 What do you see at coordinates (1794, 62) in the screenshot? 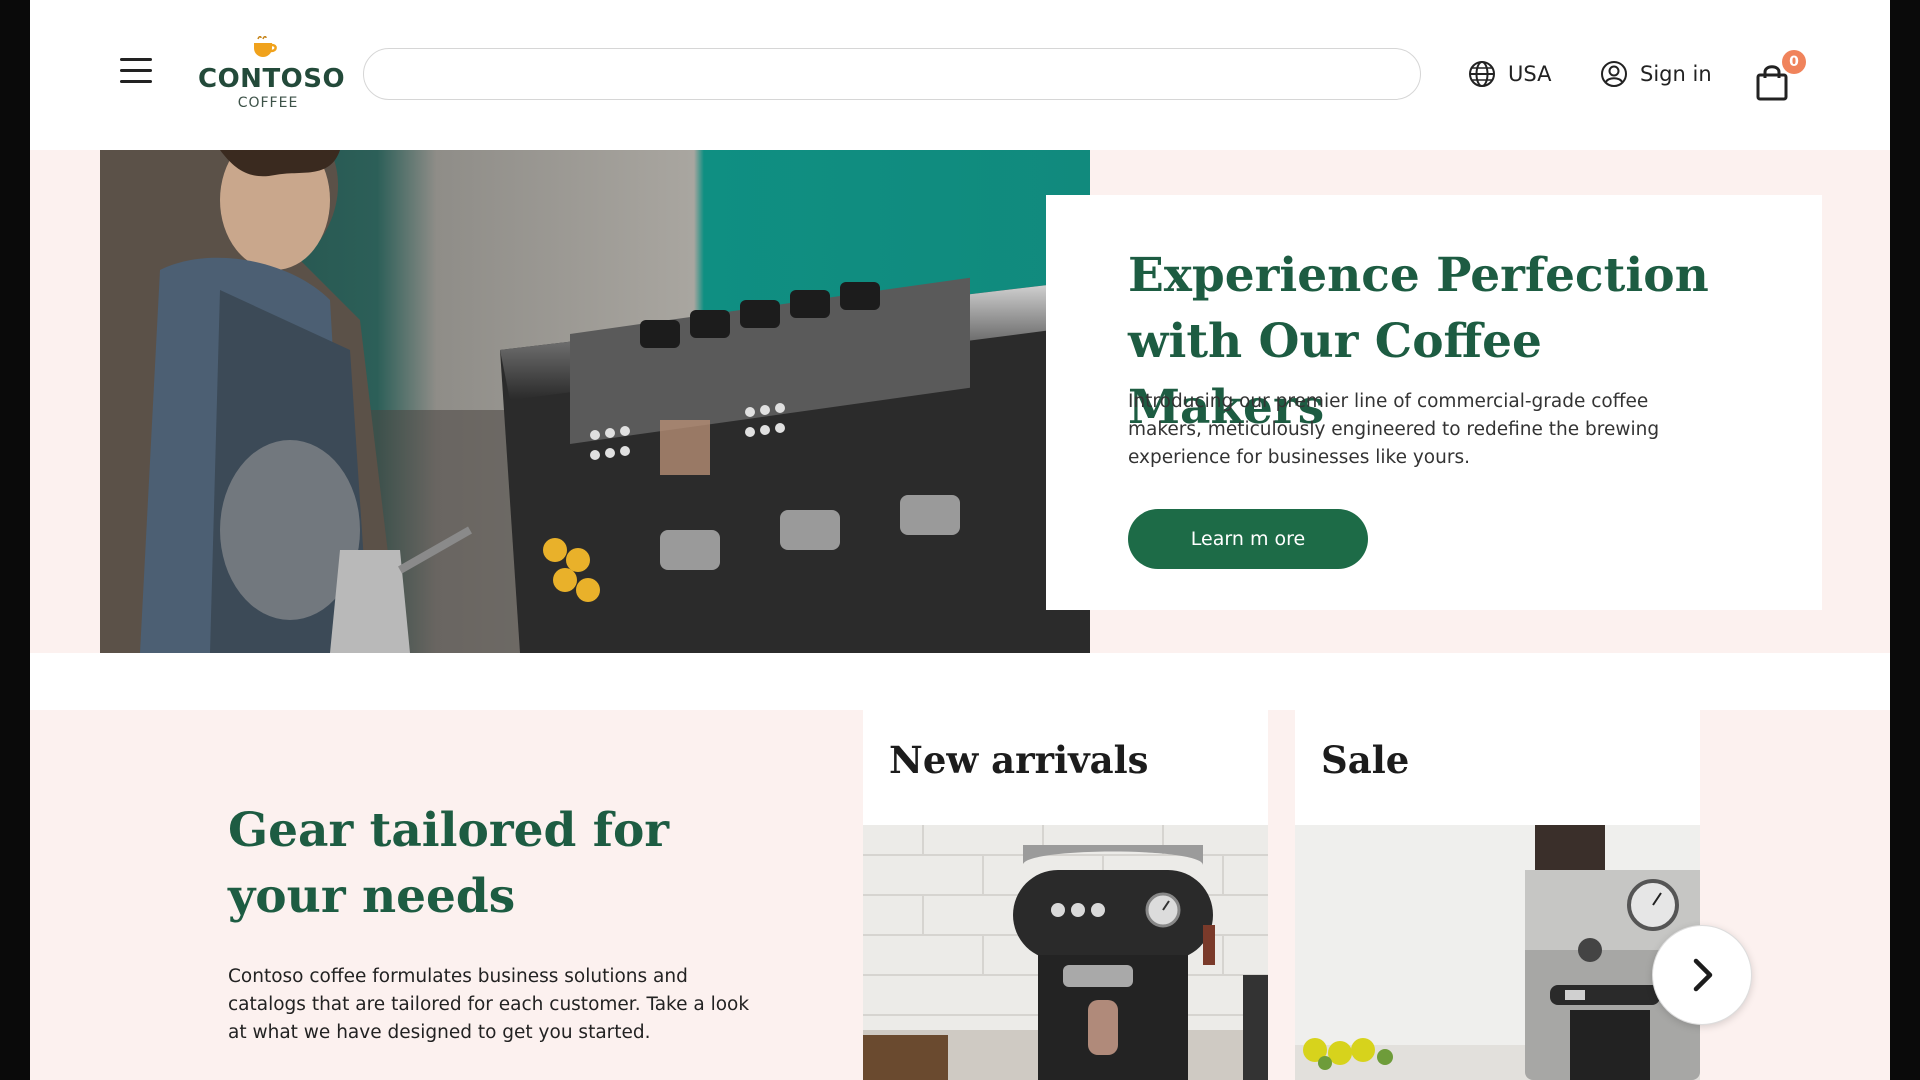
I see `cart-count-badge: 0` at bounding box center [1794, 62].